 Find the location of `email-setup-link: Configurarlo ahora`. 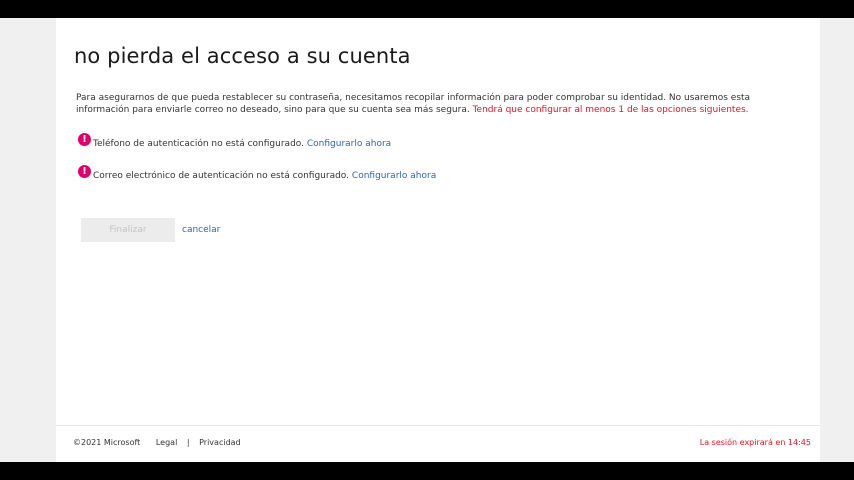

email-setup-link: Configurarlo ahora is located at coordinates (394, 176).